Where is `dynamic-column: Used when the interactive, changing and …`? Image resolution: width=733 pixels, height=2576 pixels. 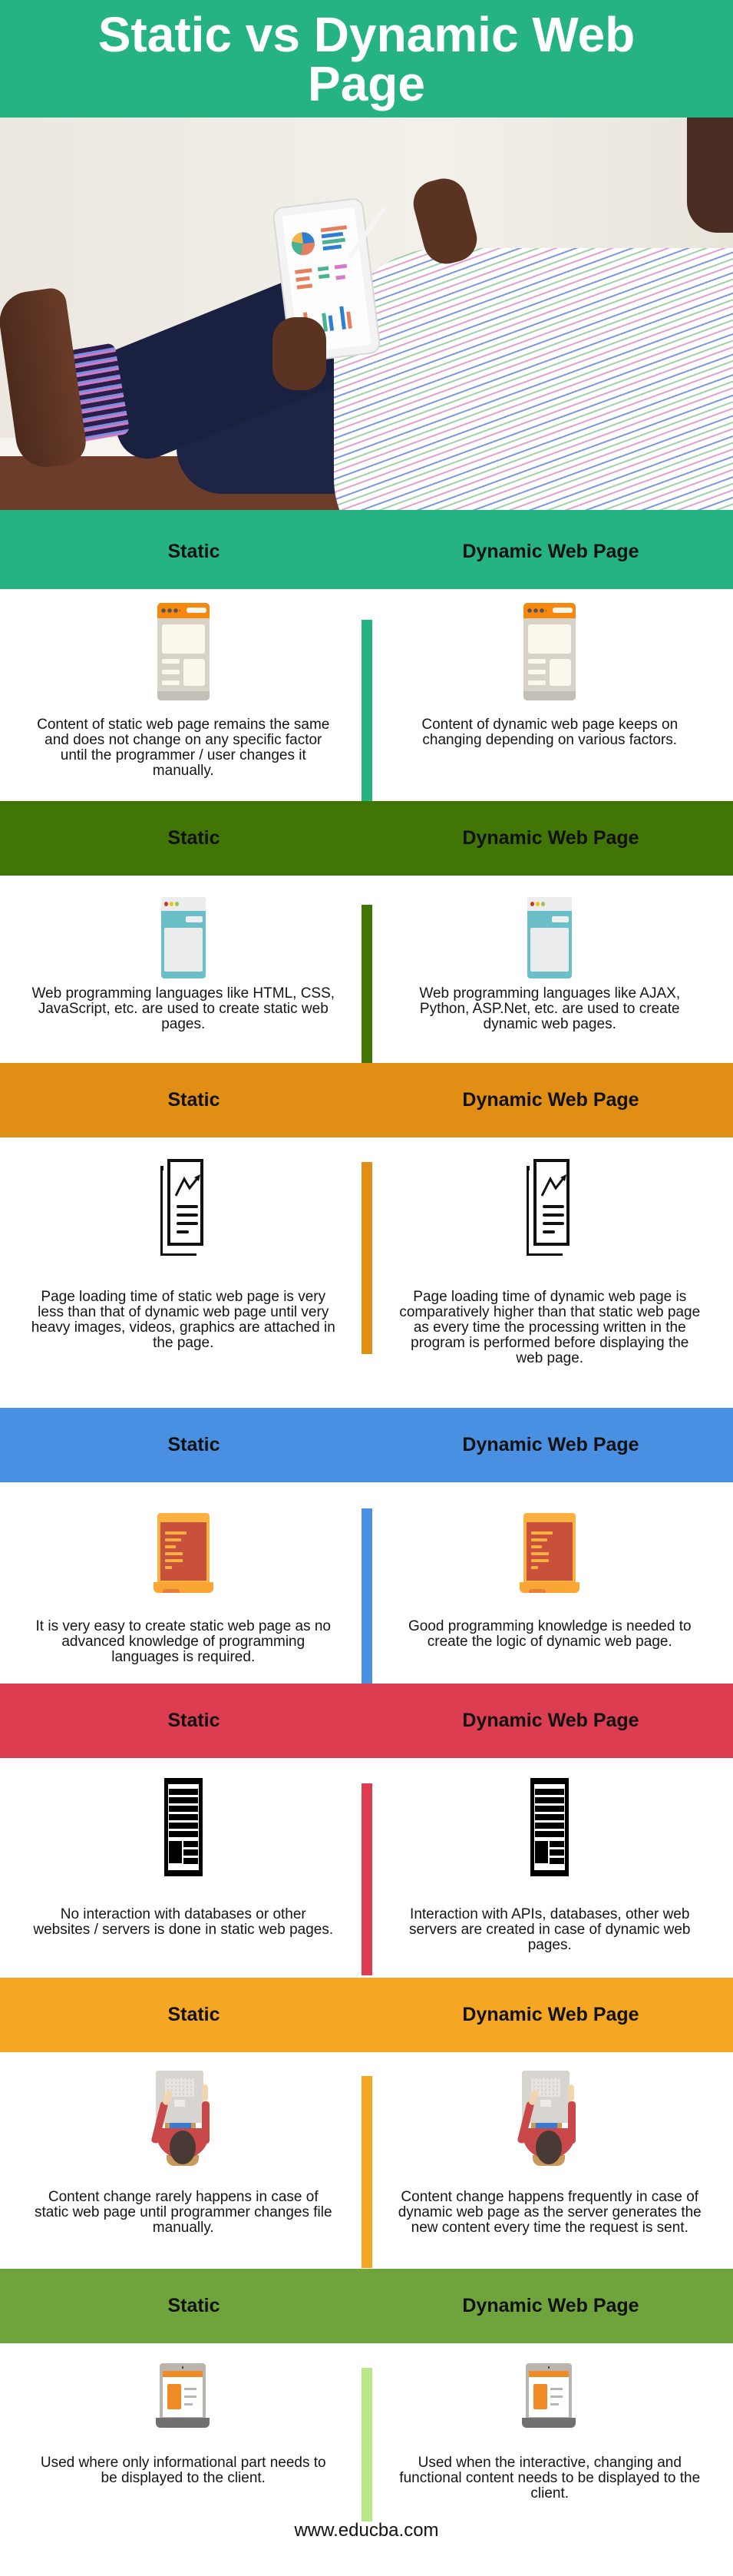
dynamic-column: Used when the interactive, changing and … is located at coordinates (550, 2427).